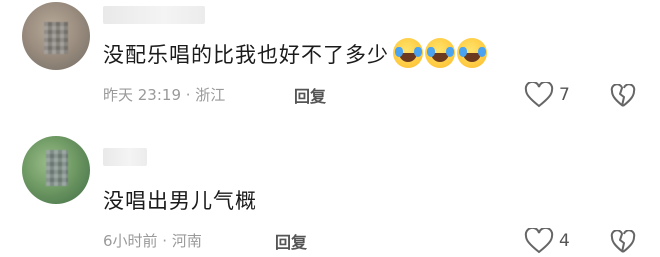  Describe the element at coordinates (564, 95) in the screenshot. I see `like-count: 7` at that location.